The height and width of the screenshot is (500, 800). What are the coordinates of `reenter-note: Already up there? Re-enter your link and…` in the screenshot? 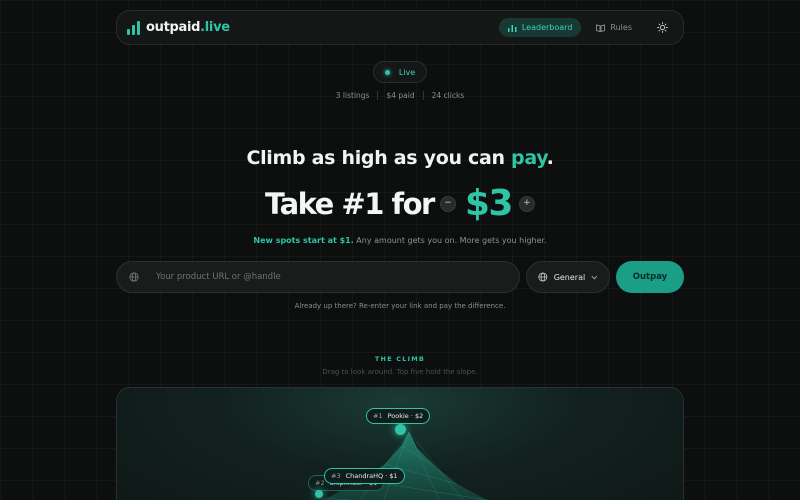 It's located at (400, 306).